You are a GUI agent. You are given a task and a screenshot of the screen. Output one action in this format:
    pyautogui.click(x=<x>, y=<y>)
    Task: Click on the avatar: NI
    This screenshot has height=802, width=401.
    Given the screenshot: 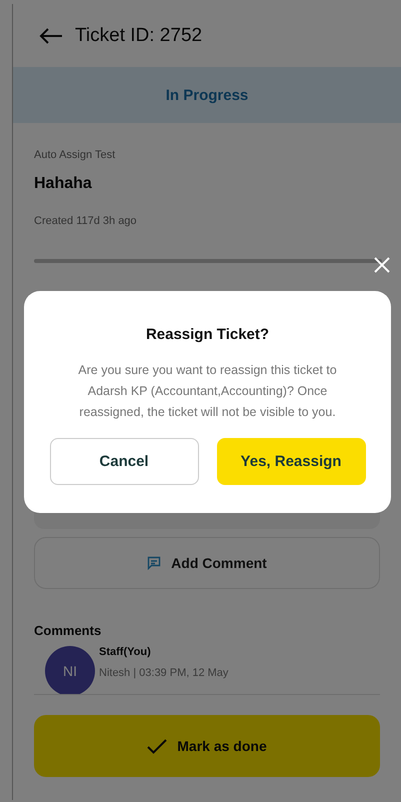 What is the action you would take?
    pyautogui.click(x=70, y=670)
    